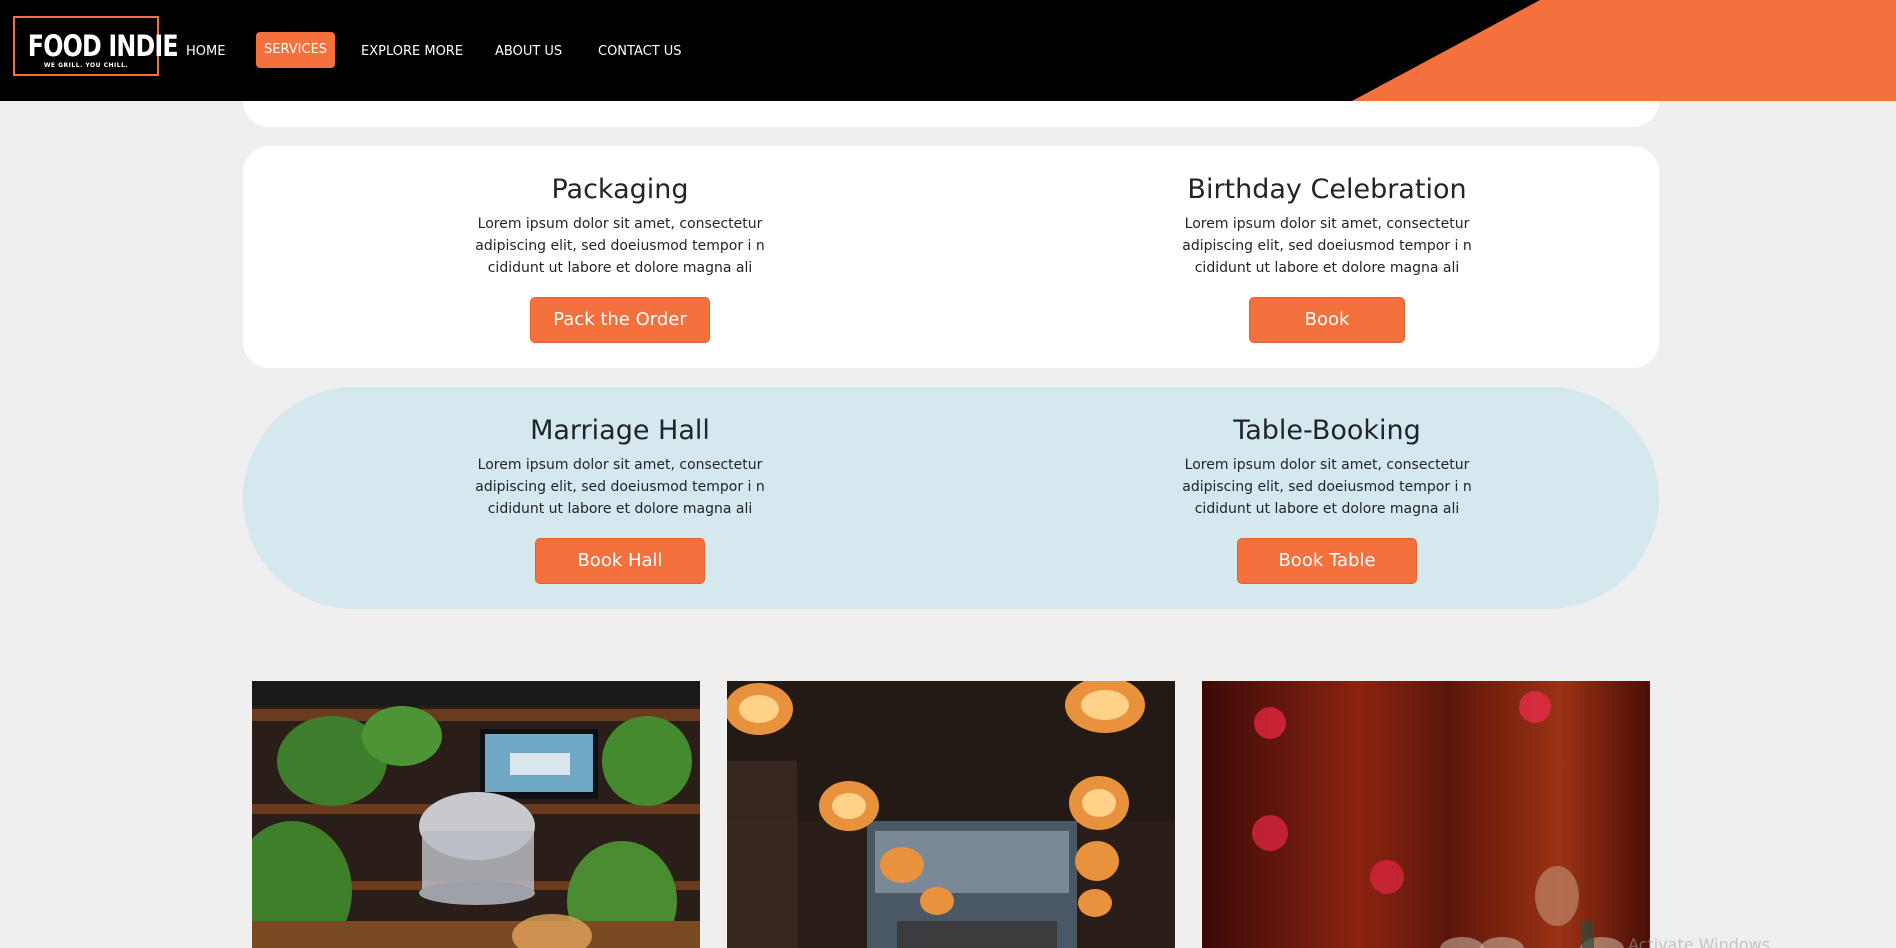 The width and height of the screenshot is (1896, 948). I want to click on service-title: Marriage Hall, so click(620, 430).